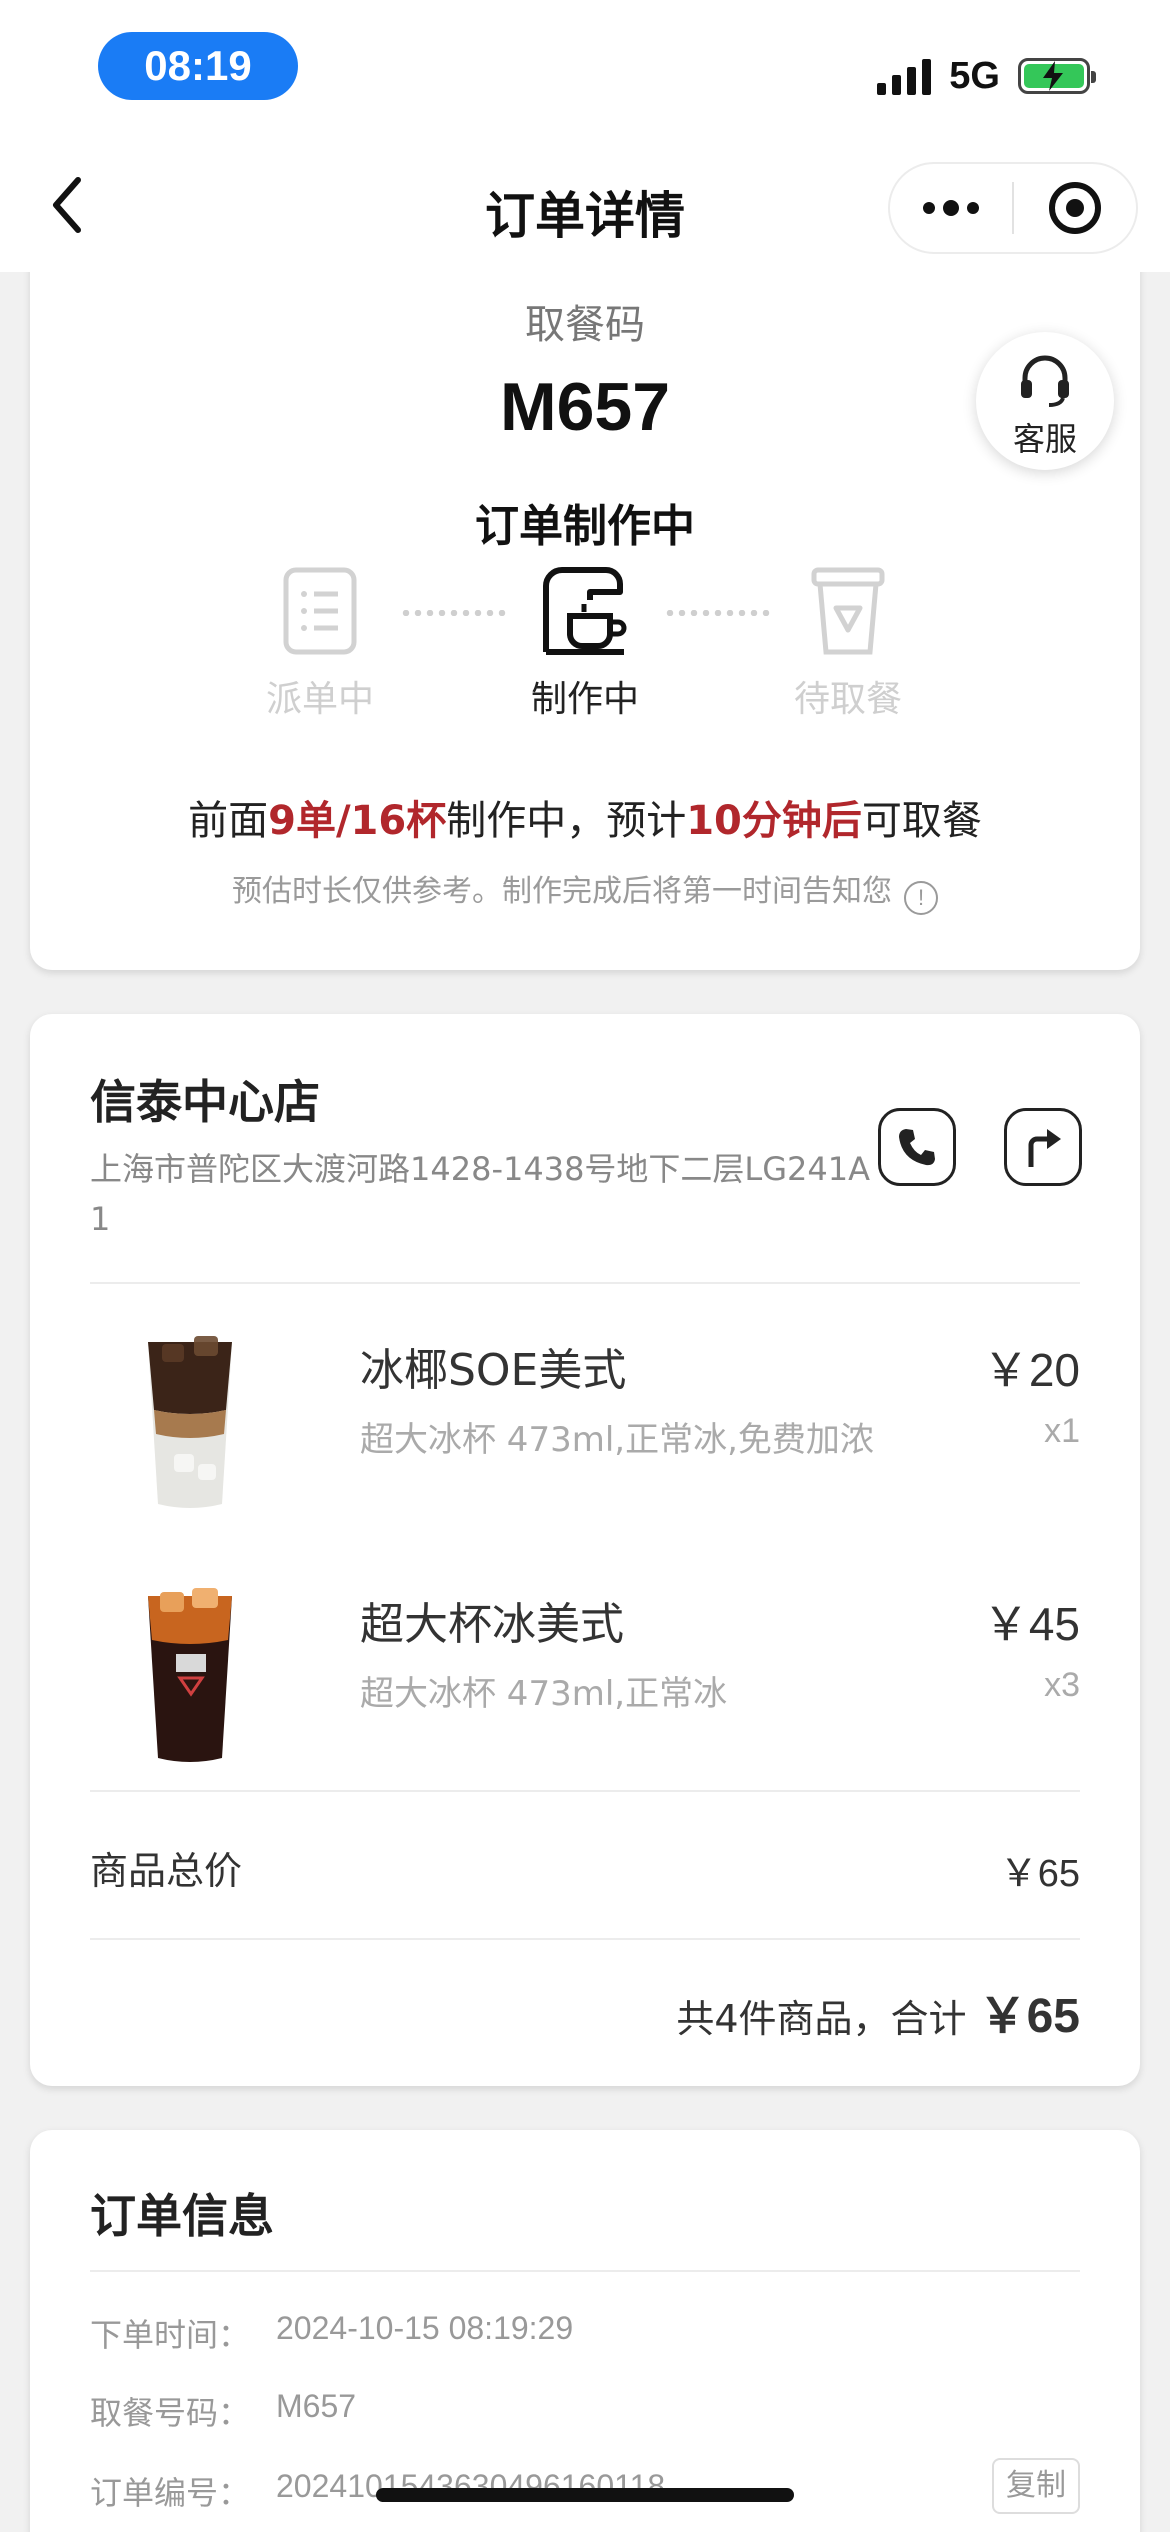 The image size is (1170, 2532). Describe the element at coordinates (1045, 381) in the screenshot. I see `headset-icon` at that location.